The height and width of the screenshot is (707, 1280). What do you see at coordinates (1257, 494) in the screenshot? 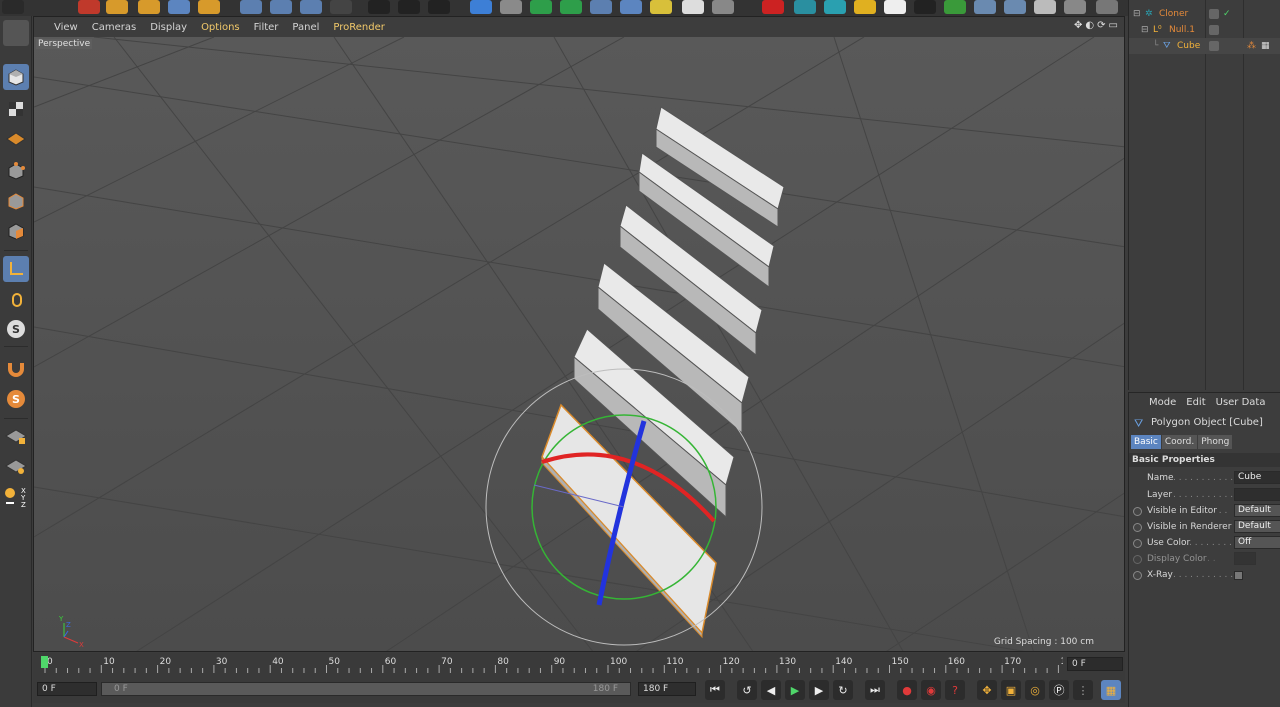
I see `layer-field` at bounding box center [1257, 494].